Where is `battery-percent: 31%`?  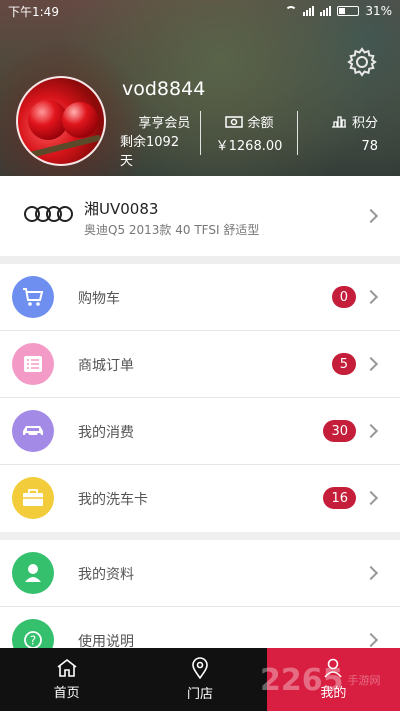
battery-percent: 31% is located at coordinates (378, 11).